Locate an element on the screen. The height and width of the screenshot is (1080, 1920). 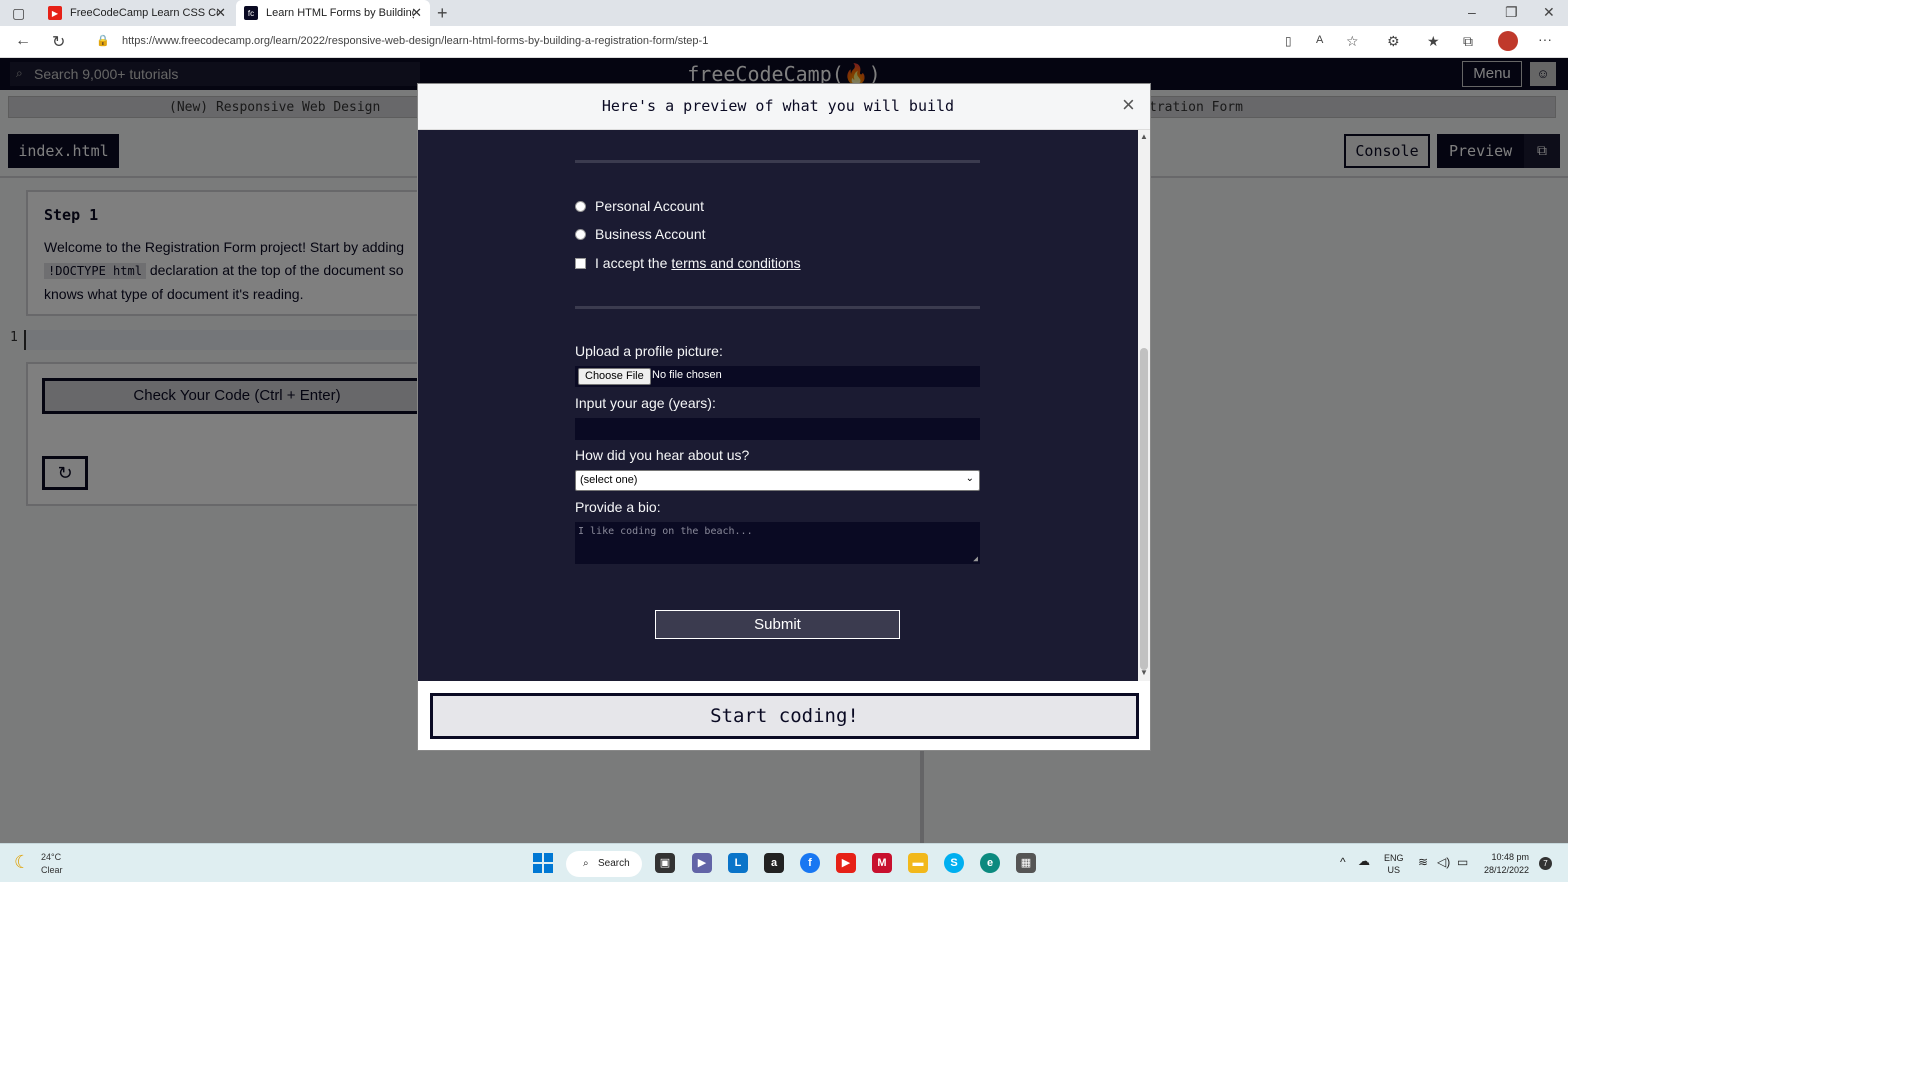
referrer-label: How did you hear about us? is located at coordinates (662, 455).